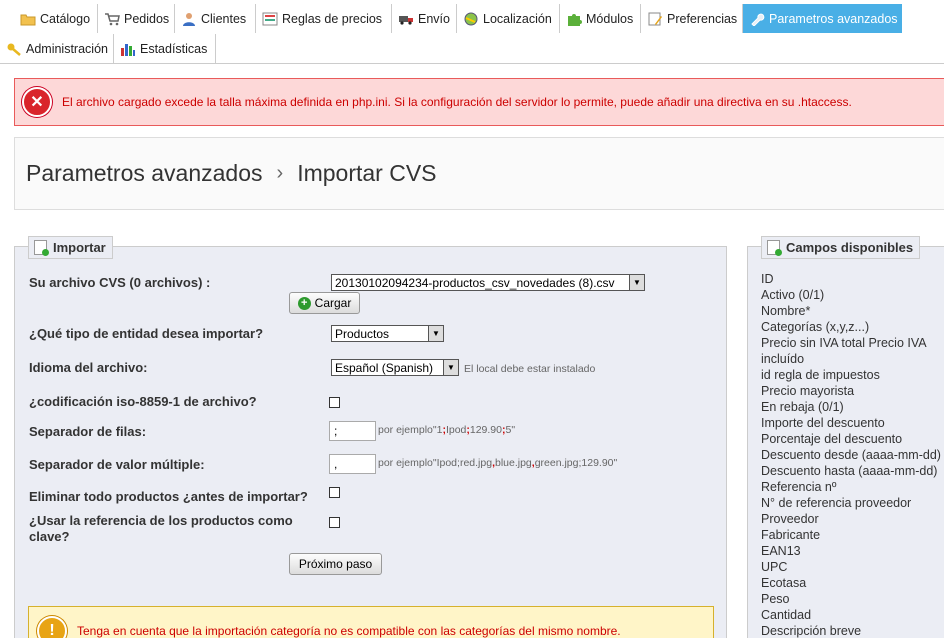  Describe the element at coordinates (849, 471) in the screenshot. I see `list-item: Descuento hasta (aaaa-mm-dd)` at that location.